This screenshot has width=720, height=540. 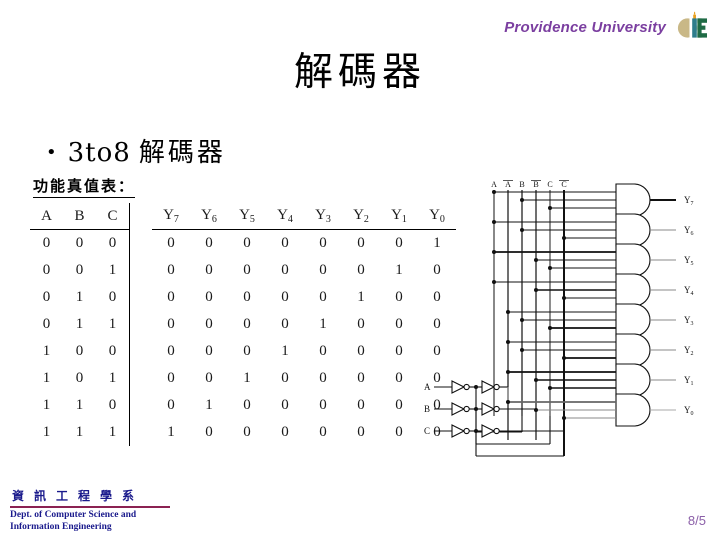 I want to click on circuit-input-c: C, so click(x=427, y=431).